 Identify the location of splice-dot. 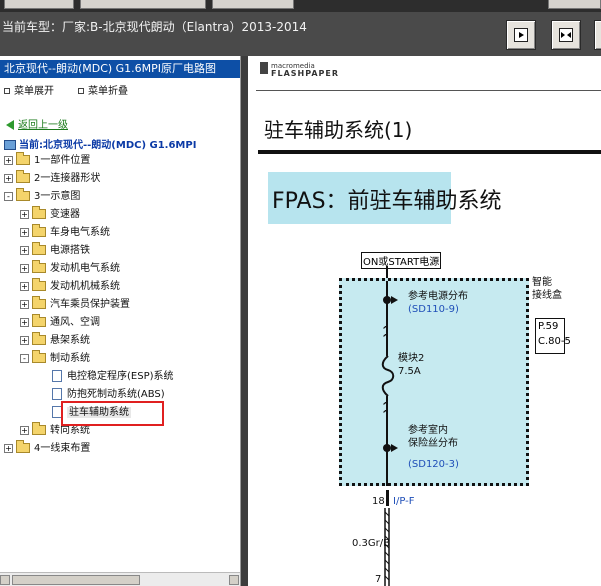
(387, 300).